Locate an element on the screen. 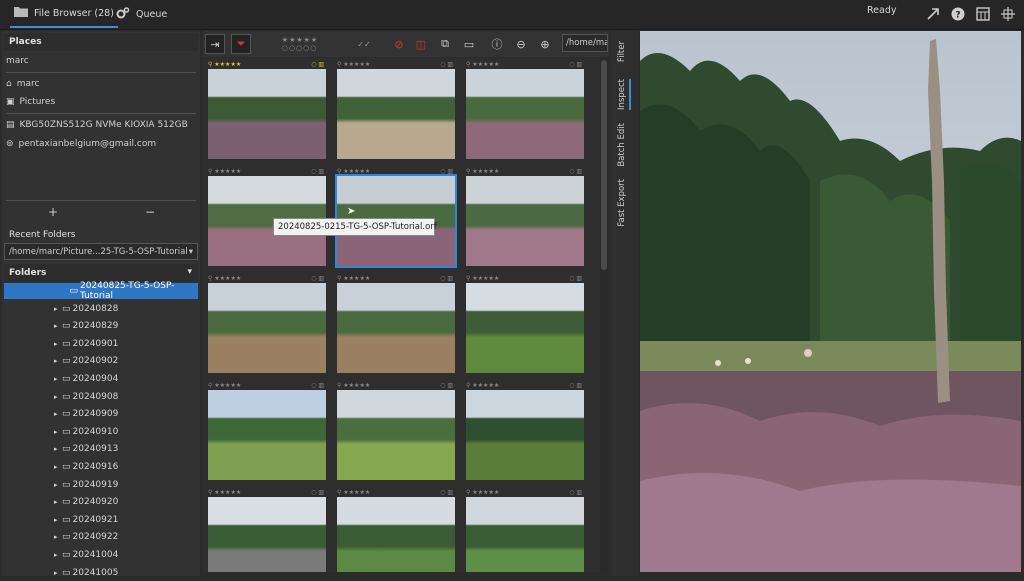 This screenshot has height=581, width=1024. add-place-button: + is located at coordinates (53, 212).